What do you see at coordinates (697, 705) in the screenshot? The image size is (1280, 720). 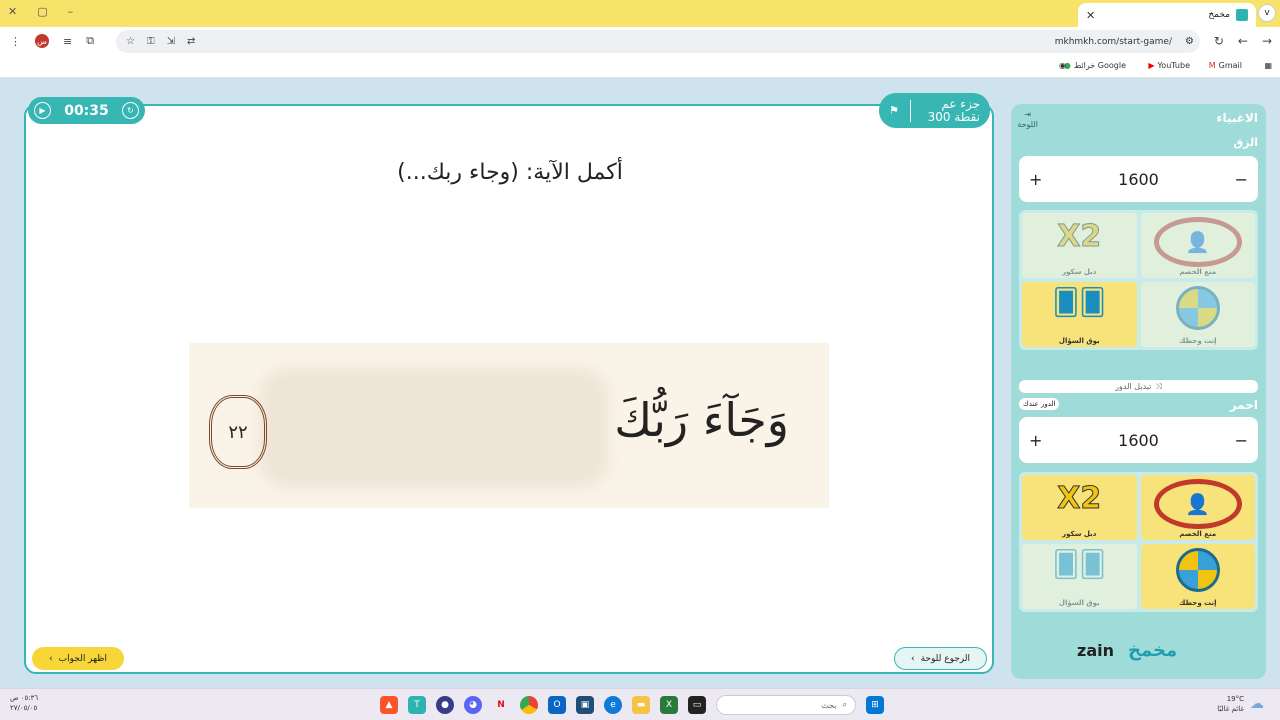 I see `terminal-icon: ▭` at bounding box center [697, 705].